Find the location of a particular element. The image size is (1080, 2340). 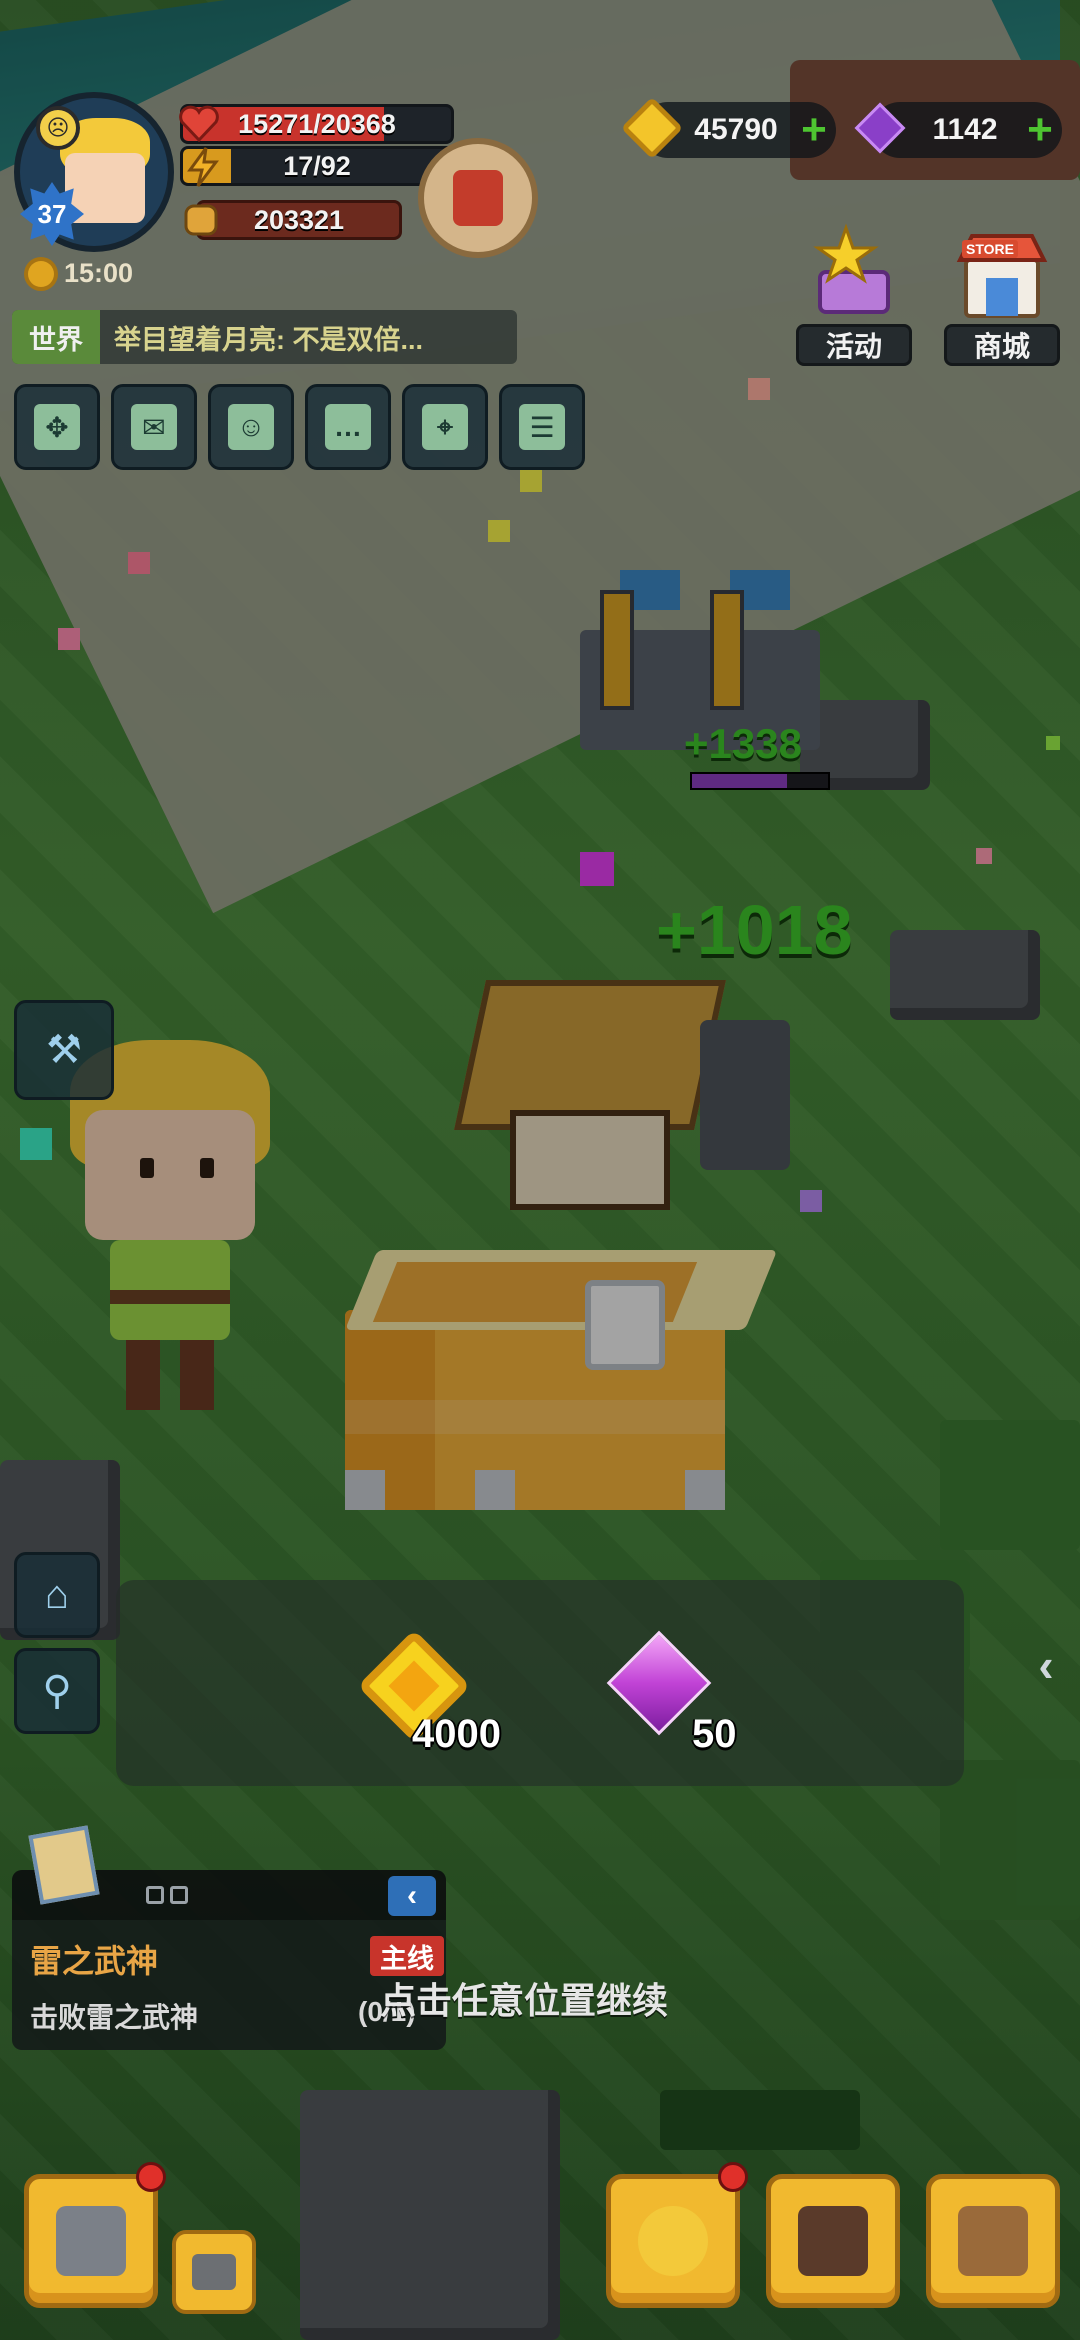

pets-icon is located at coordinates (833, 2241).